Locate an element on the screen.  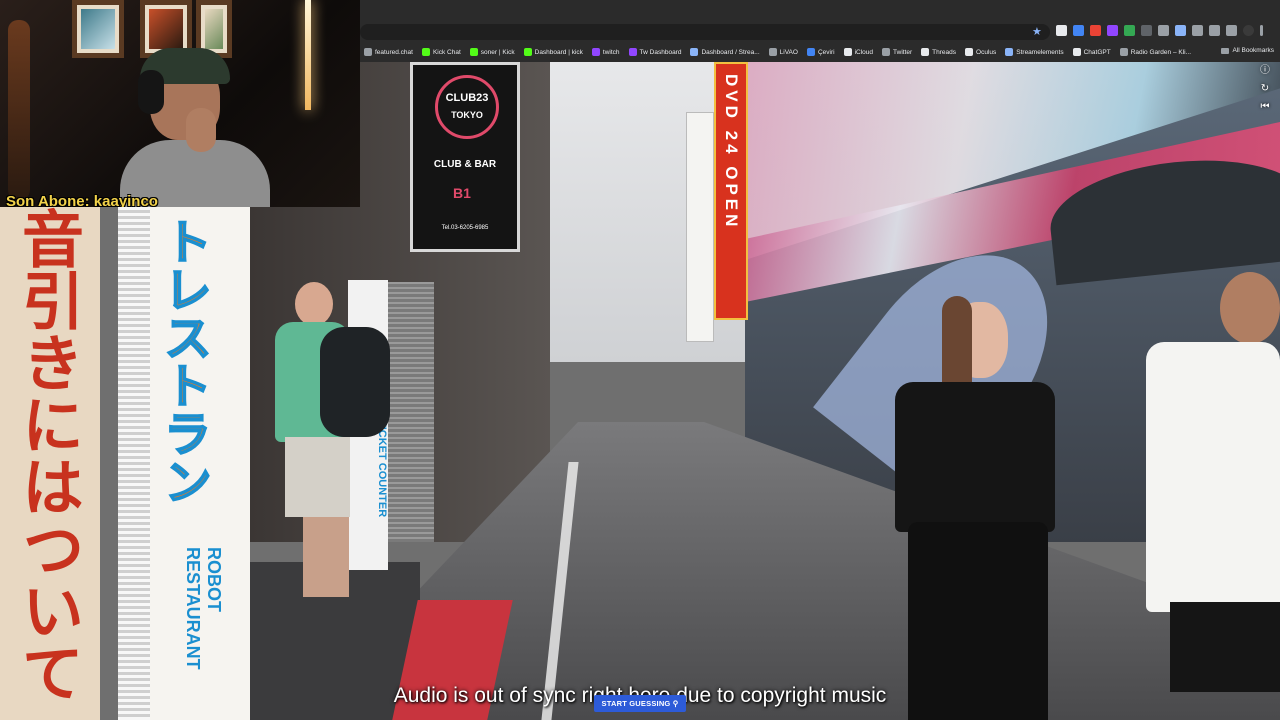
poster-text: トレストラン is located at coordinates (182, 361).